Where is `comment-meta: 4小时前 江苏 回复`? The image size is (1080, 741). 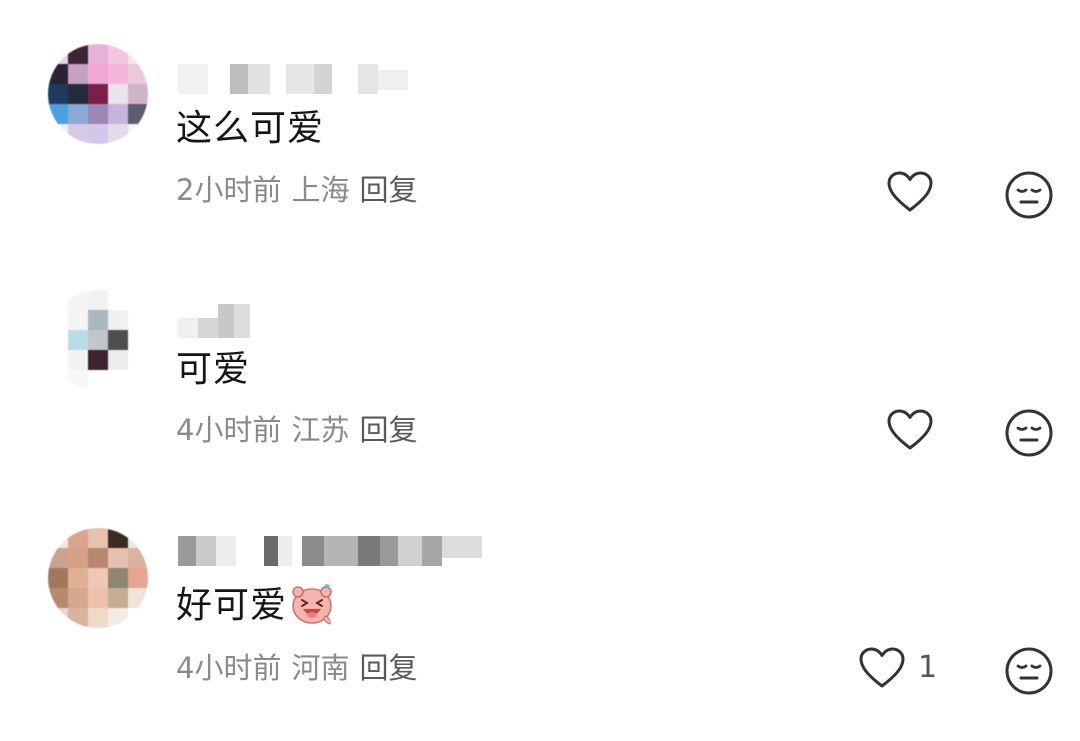
comment-meta: 4小时前 江苏 回复 is located at coordinates (296, 430).